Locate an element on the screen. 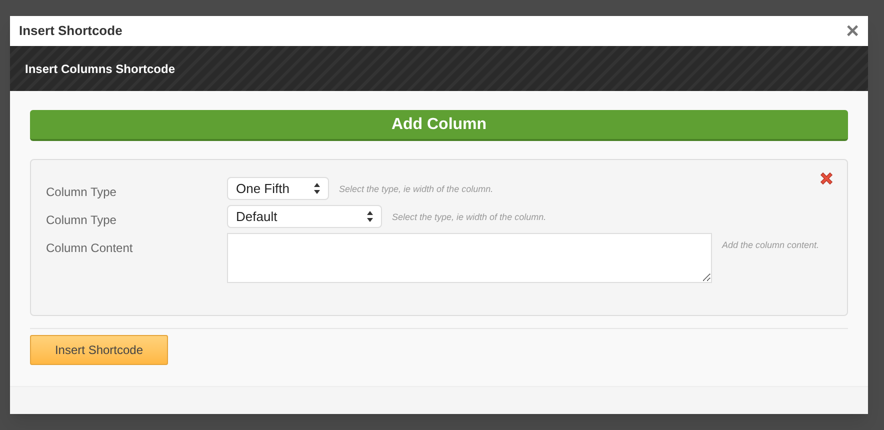 The width and height of the screenshot is (884, 430). insert-shortcode-button: Insert Shortcode is located at coordinates (99, 350).